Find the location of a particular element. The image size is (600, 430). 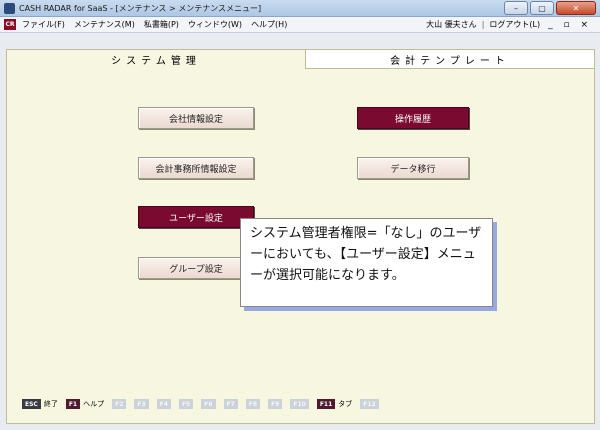

logout-link: ログアウト(L) is located at coordinates (514, 24).